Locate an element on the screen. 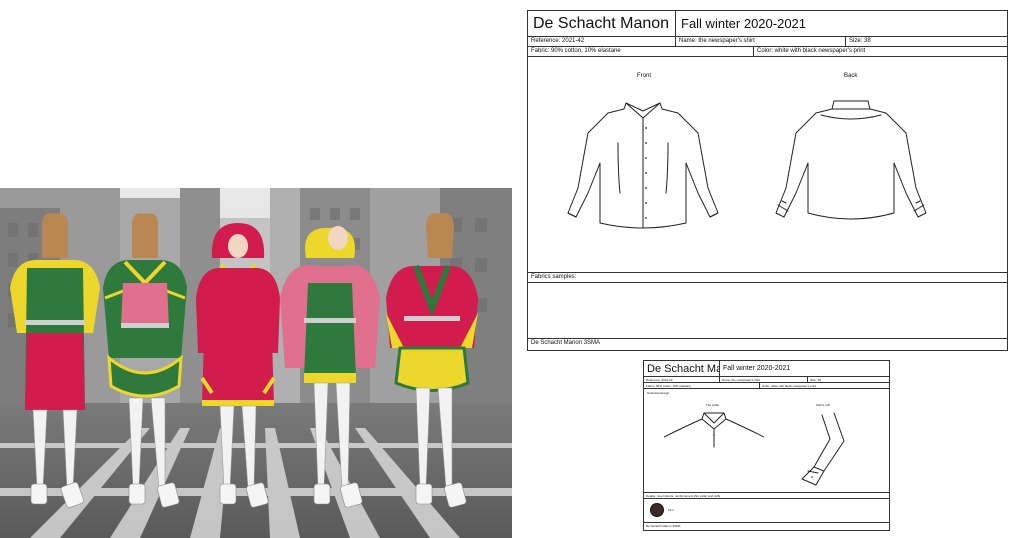 The image size is (1024, 538). cuff-sketch is located at coordinates (823, 449).